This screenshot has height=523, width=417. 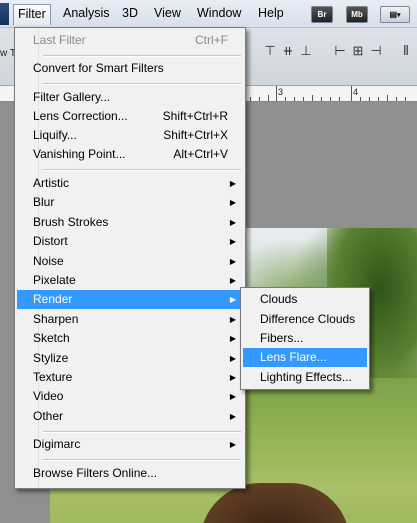 What do you see at coordinates (50, 241) in the screenshot?
I see `menu-item-label: Distort` at bounding box center [50, 241].